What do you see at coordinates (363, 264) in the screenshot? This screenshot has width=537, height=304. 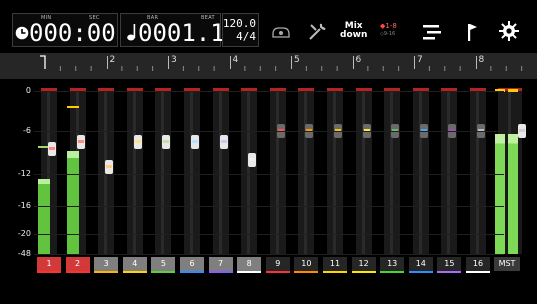 I see `channel-button-12: 12` at bounding box center [363, 264].